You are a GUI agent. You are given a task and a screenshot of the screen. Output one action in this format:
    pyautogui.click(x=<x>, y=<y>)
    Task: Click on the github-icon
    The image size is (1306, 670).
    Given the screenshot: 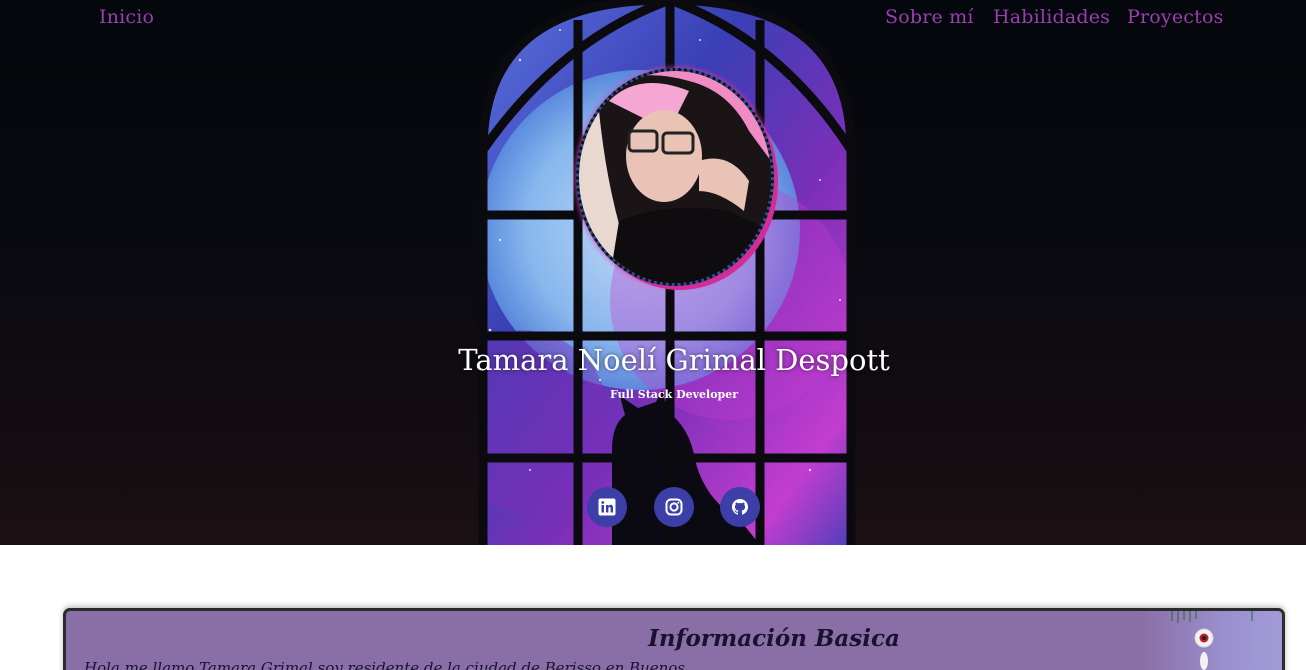 What is the action you would take?
    pyautogui.click(x=740, y=507)
    